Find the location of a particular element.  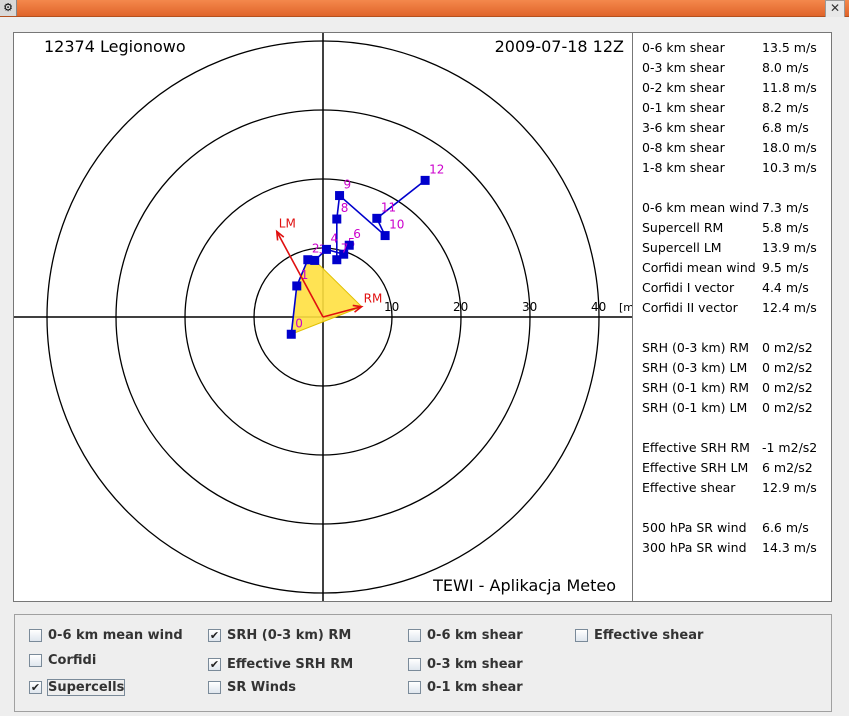

stat-row: 0-1 km shear 8.2 m/s is located at coordinates (735, 108).